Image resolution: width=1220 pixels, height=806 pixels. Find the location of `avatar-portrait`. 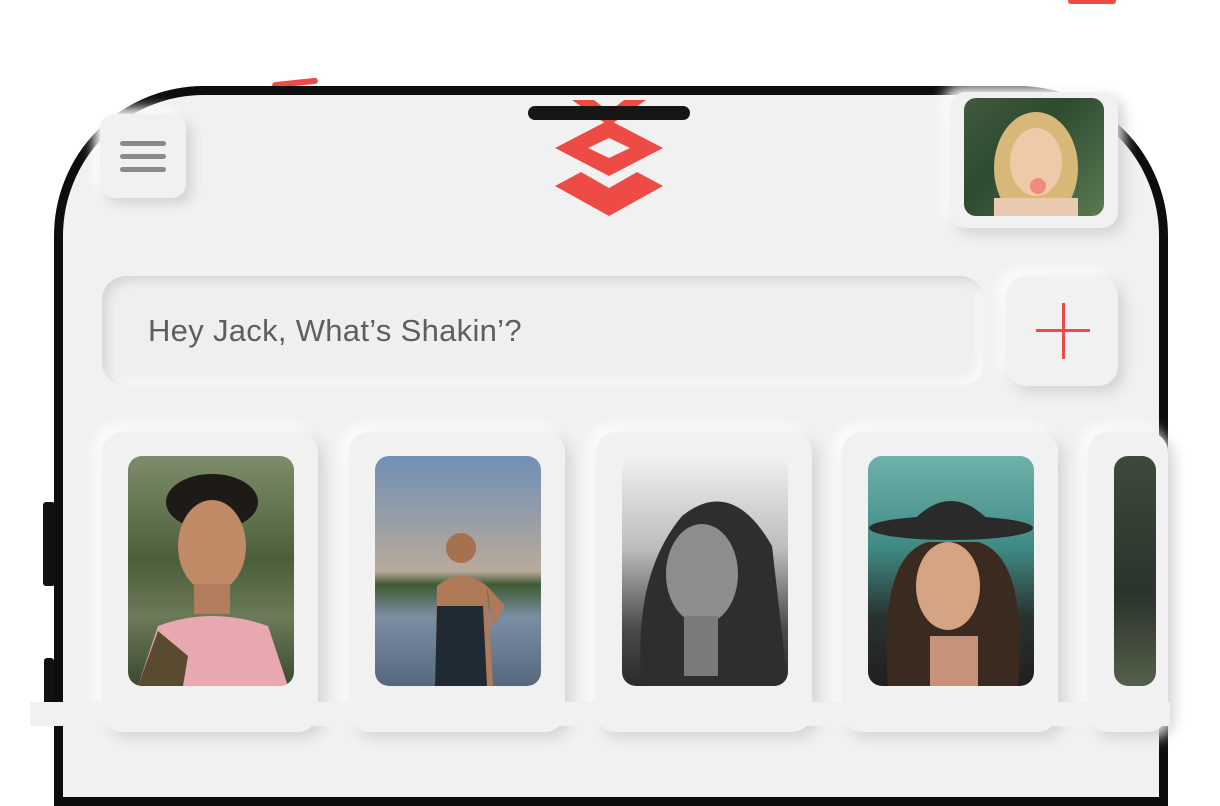

avatar-portrait is located at coordinates (1036, 164).